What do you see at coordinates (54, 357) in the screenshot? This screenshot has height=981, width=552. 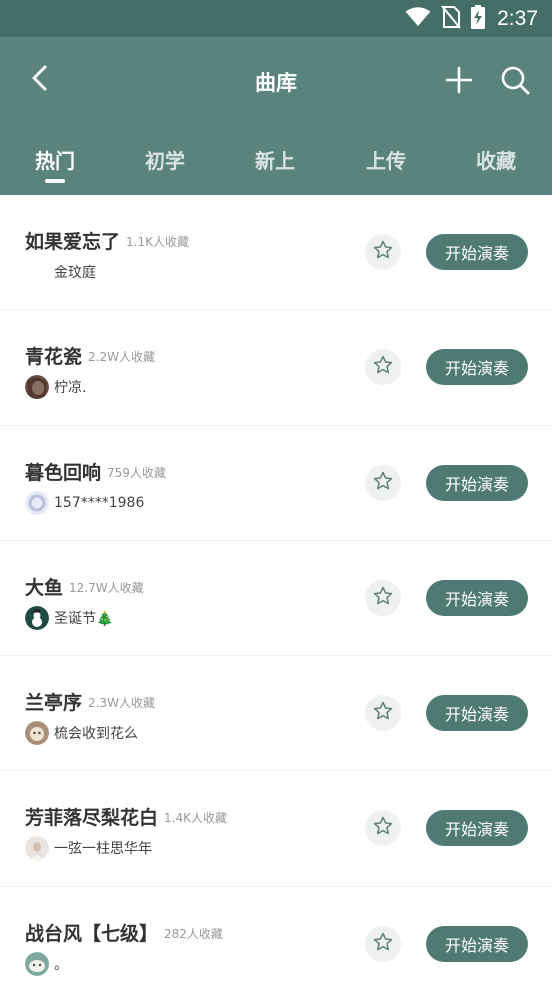 I see `song-title: 青花瓷` at bounding box center [54, 357].